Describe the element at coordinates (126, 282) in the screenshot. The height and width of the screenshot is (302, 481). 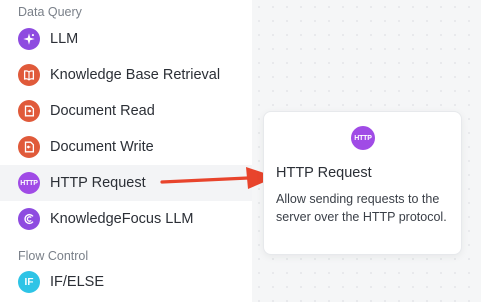
I see `sidebar-item-if-else: IF IF/ELSE` at that location.